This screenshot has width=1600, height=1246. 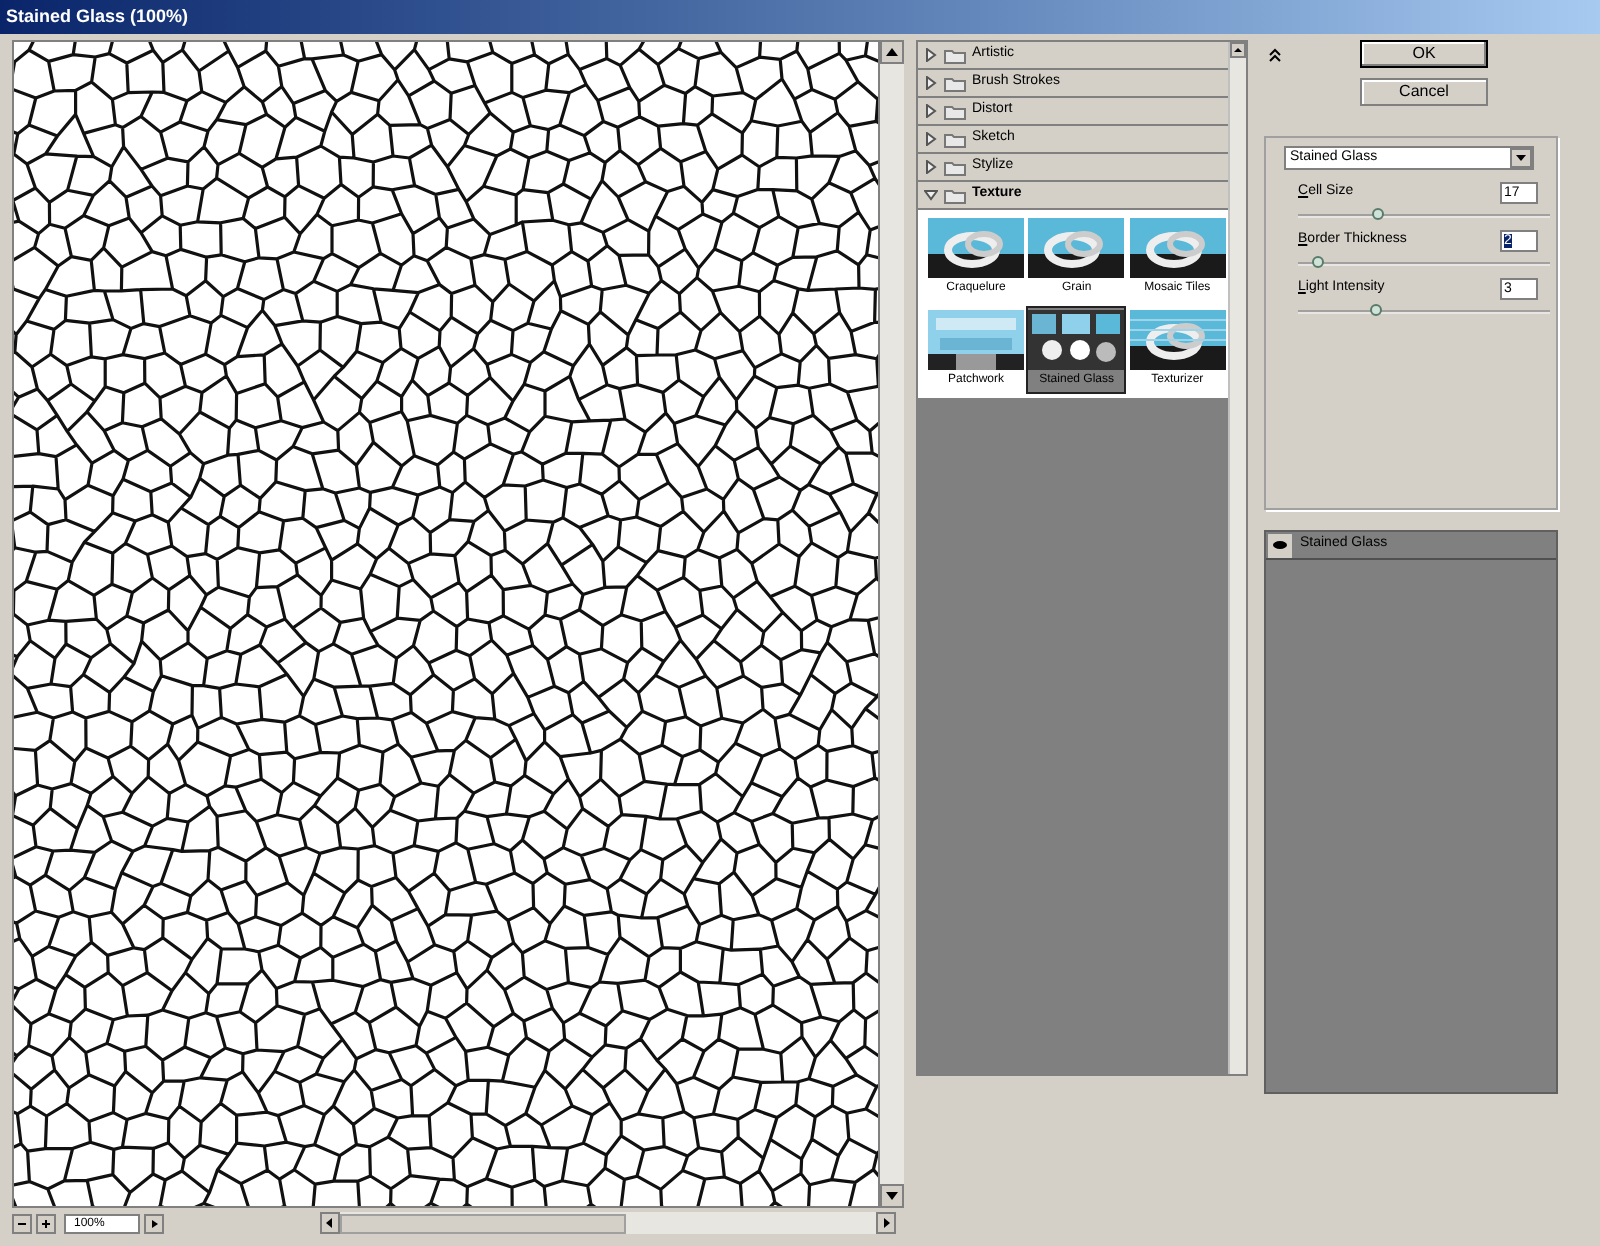 What do you see at coordinates (22, 1223) in the screenshot?
I see `zoom-out-icon` at bounding box center [22, 1223].